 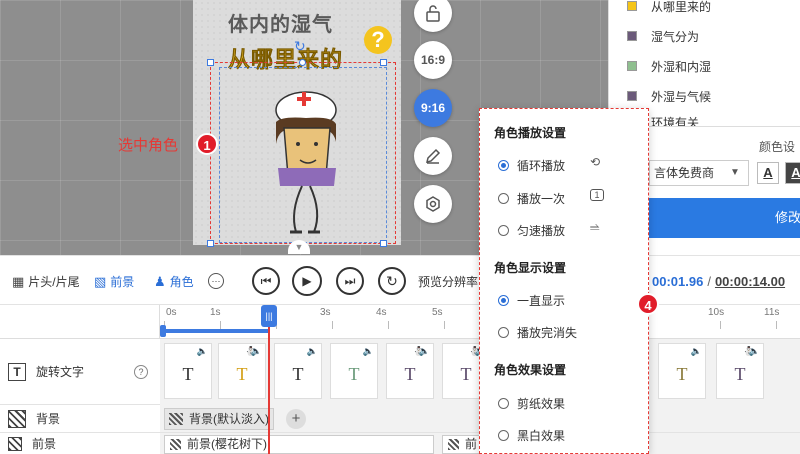 I want to click on time-display: 00:01.96/ 00:00:14.00, so click(x=718, y=281).